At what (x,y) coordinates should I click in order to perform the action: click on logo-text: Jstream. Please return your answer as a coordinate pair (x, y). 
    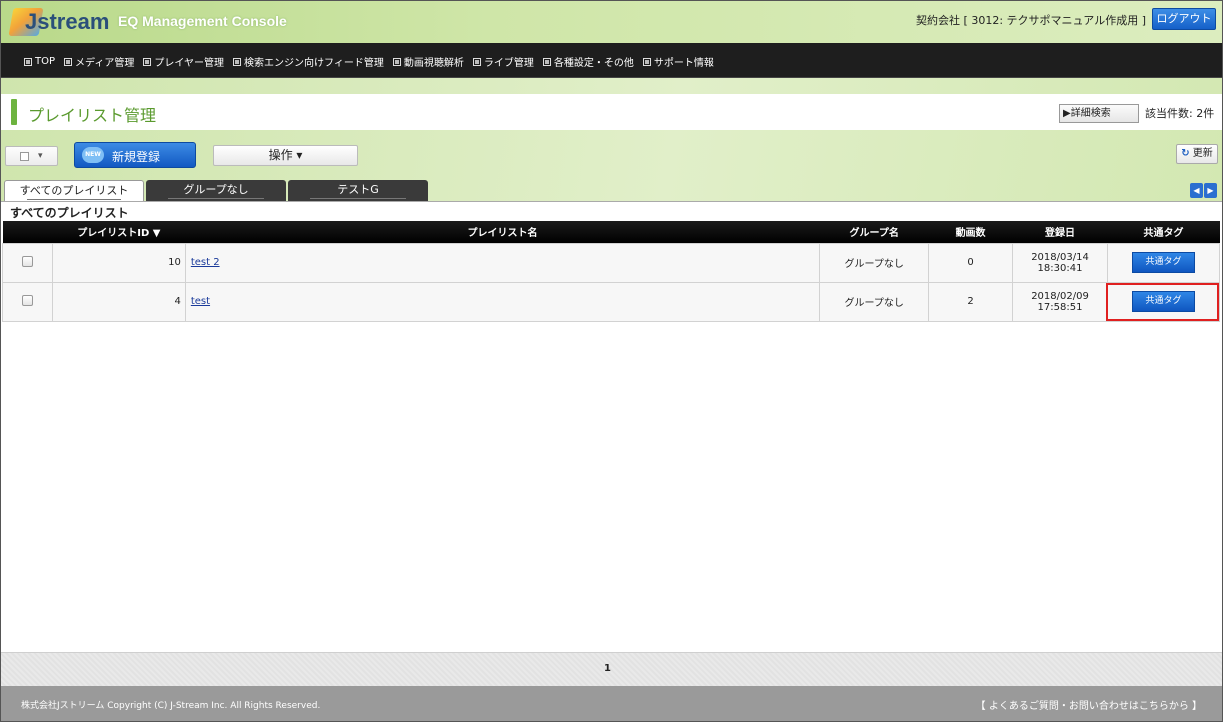
    Looking at the image, I should click on (67, 21).